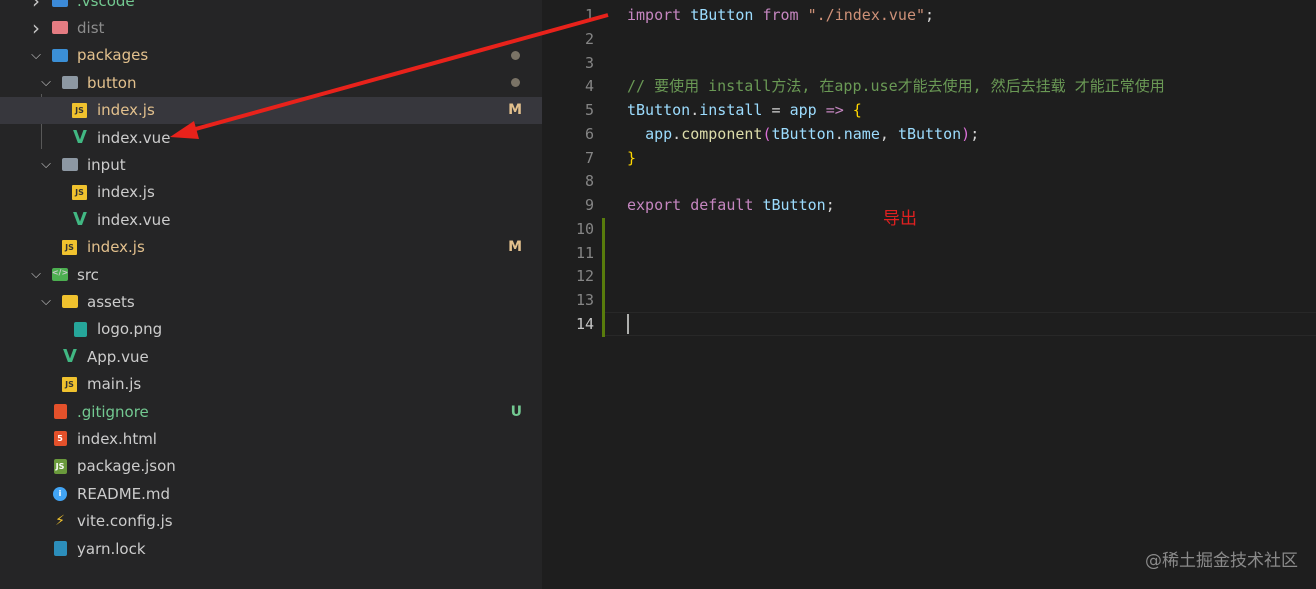  What do you see at coordinates (271, 27) in the screenshot?
I see `explorer-item: › dist` at bounding box center [271, 27].